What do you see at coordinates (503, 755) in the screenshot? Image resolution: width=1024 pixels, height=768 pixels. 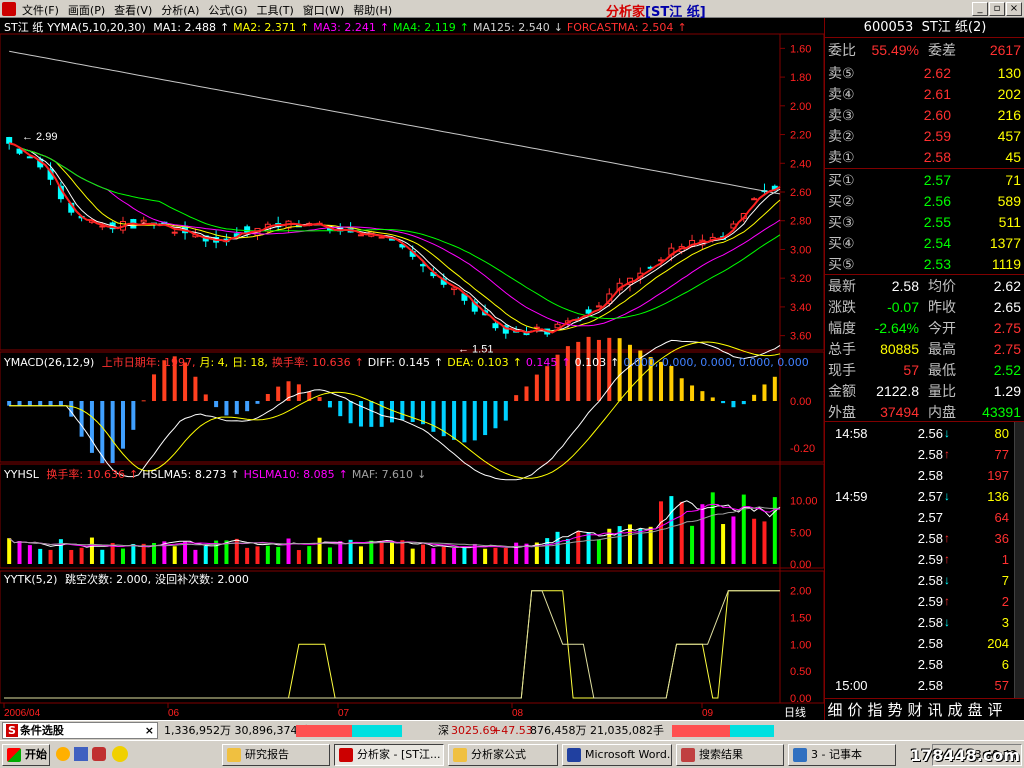 I see `task-analyst-formula: 分析家公式` at bounding box center [503, 755].